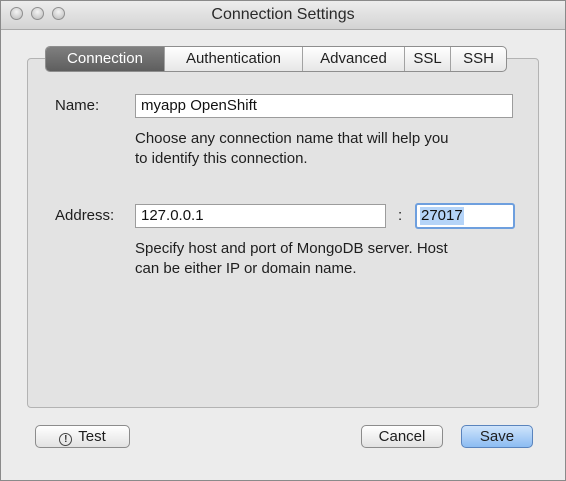 The height and width of the screenshot is (481, 566). Describe the element at coordinates (233, 59) in the screenshot. I see `tab-authentication: Authentication` at that location.